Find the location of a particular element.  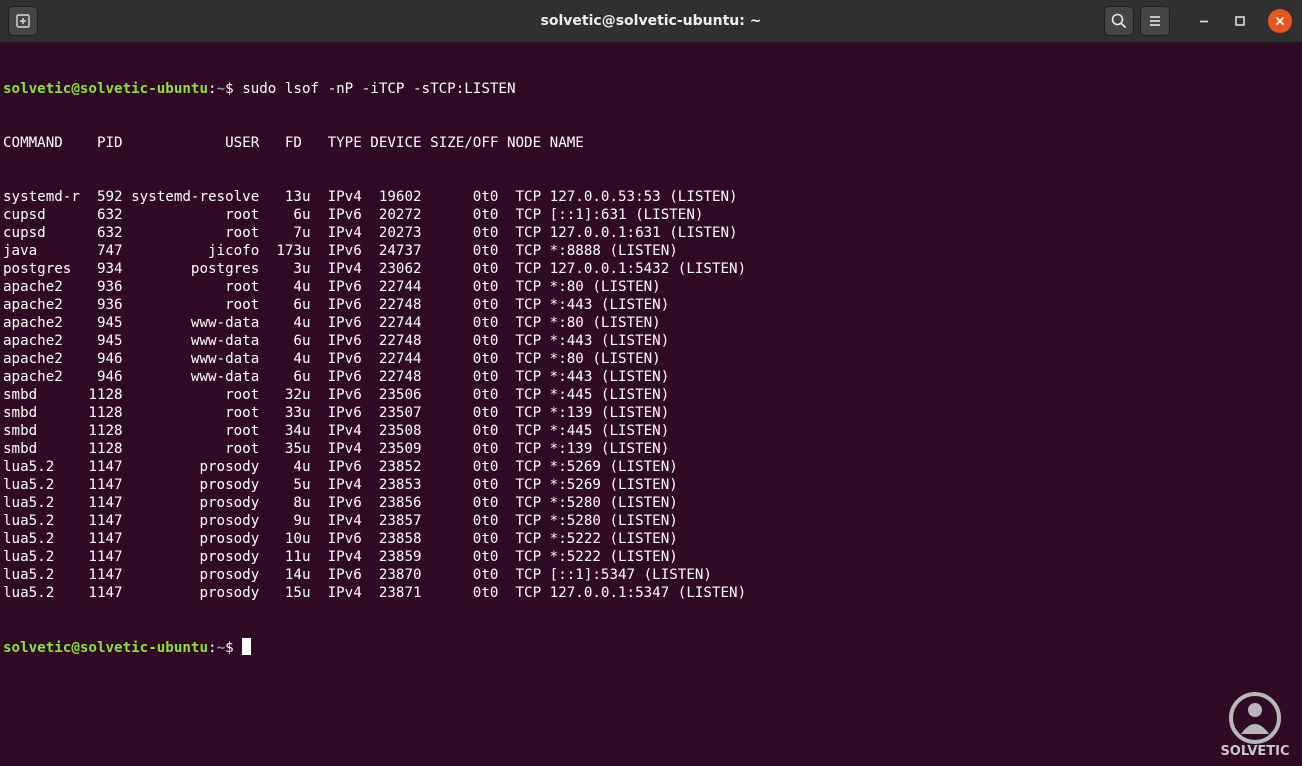

menu-button is located at coordinates (1155, 21).